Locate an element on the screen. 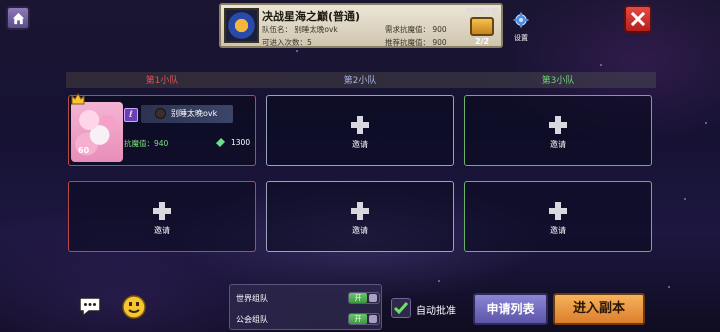  player-name-plate: 别睡太晚ovk is located at coordinates (187, 114).